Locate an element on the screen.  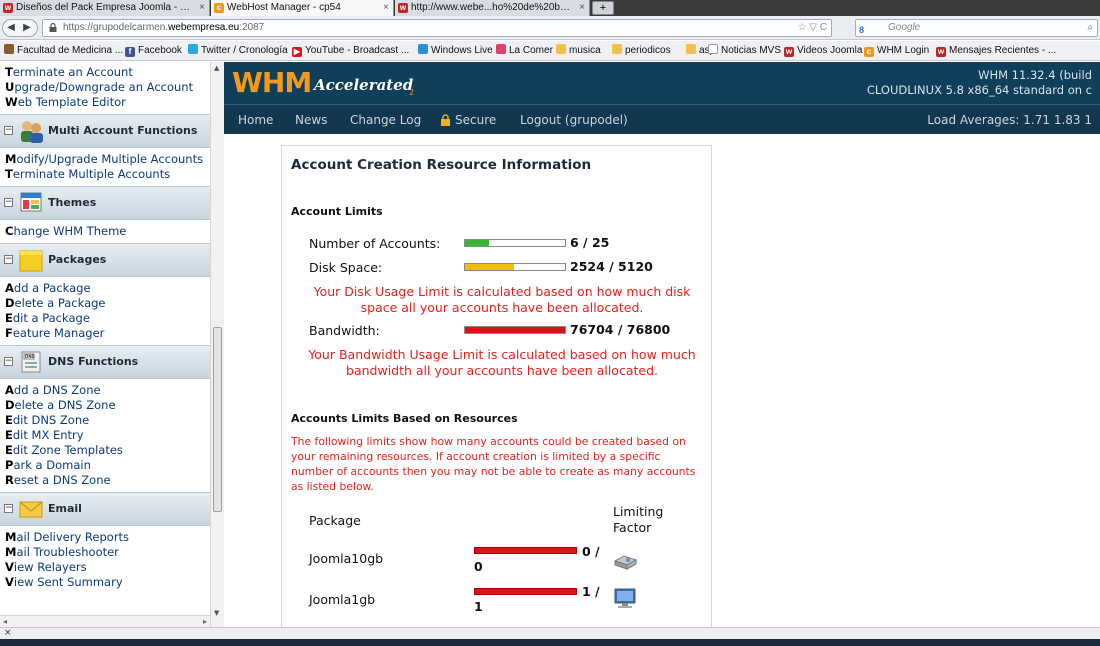
search-engine-icon: 8 is located at coordinates (861, 30).